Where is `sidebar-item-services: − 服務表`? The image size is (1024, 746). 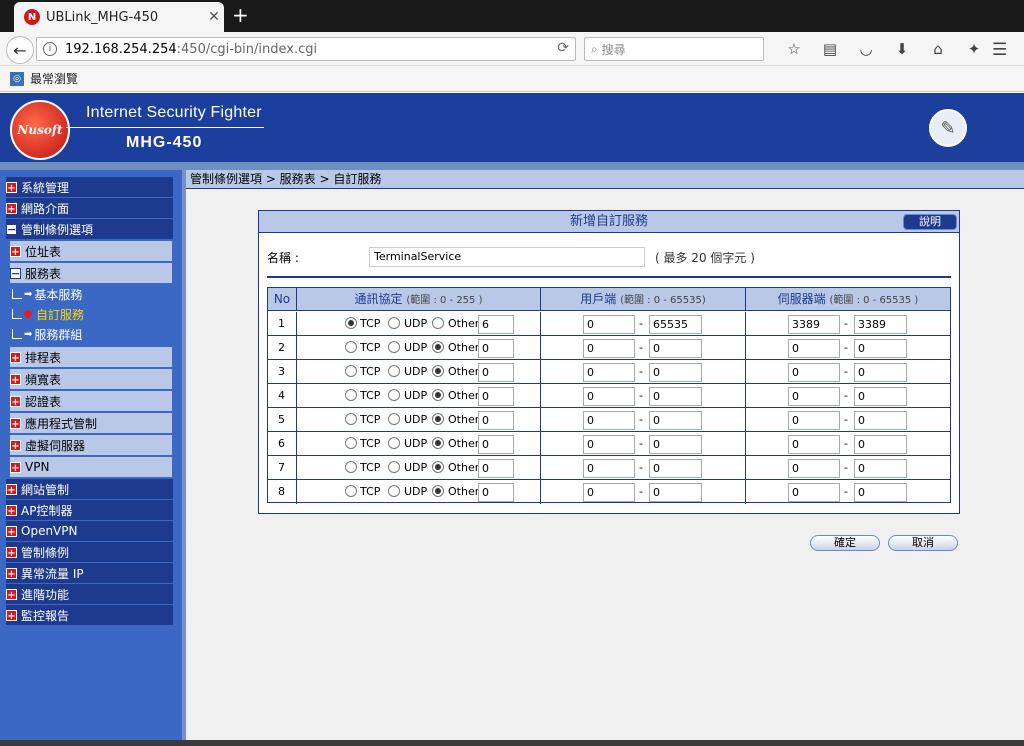
sidebar-item-services: − 服務表 is located at coordinates (91, 273).